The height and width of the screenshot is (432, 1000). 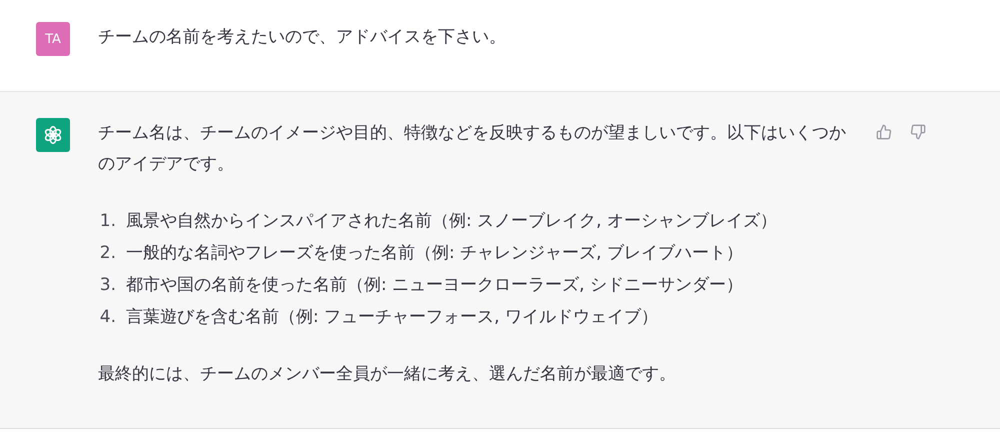 I want to click on list-item-text: 都市や国の名前を使った名前（例: ニューヨークローラーズ, シドニーサンダー）, so click(x=434, y=285).